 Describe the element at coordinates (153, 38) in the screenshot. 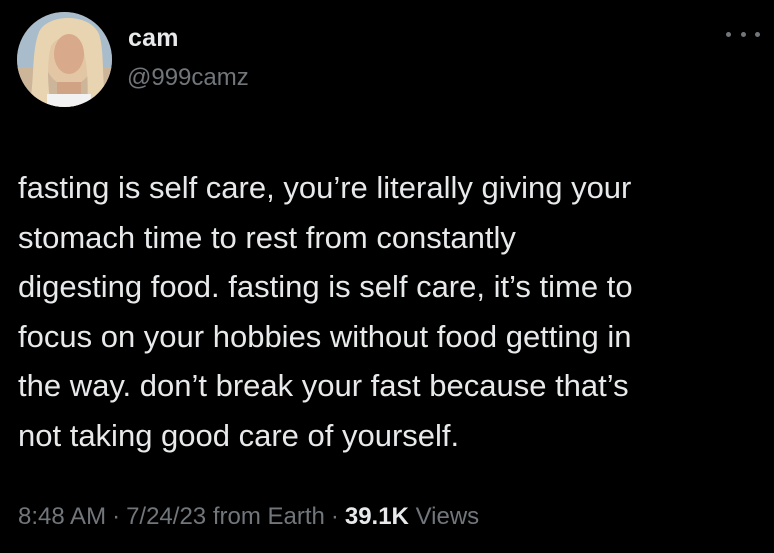

I see `author-display-name: cam` at that location.